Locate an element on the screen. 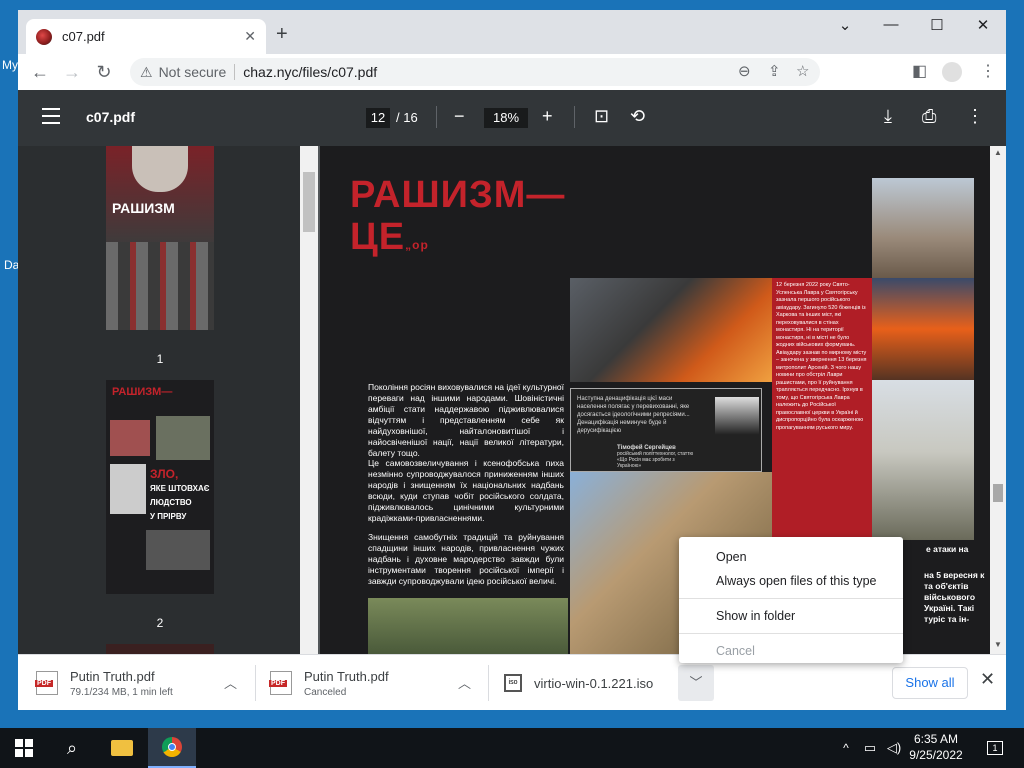 Image resolution: width=1024 pixels, height=768 pixels. notifications-icon: 1 is located at coordinates (995, 748).